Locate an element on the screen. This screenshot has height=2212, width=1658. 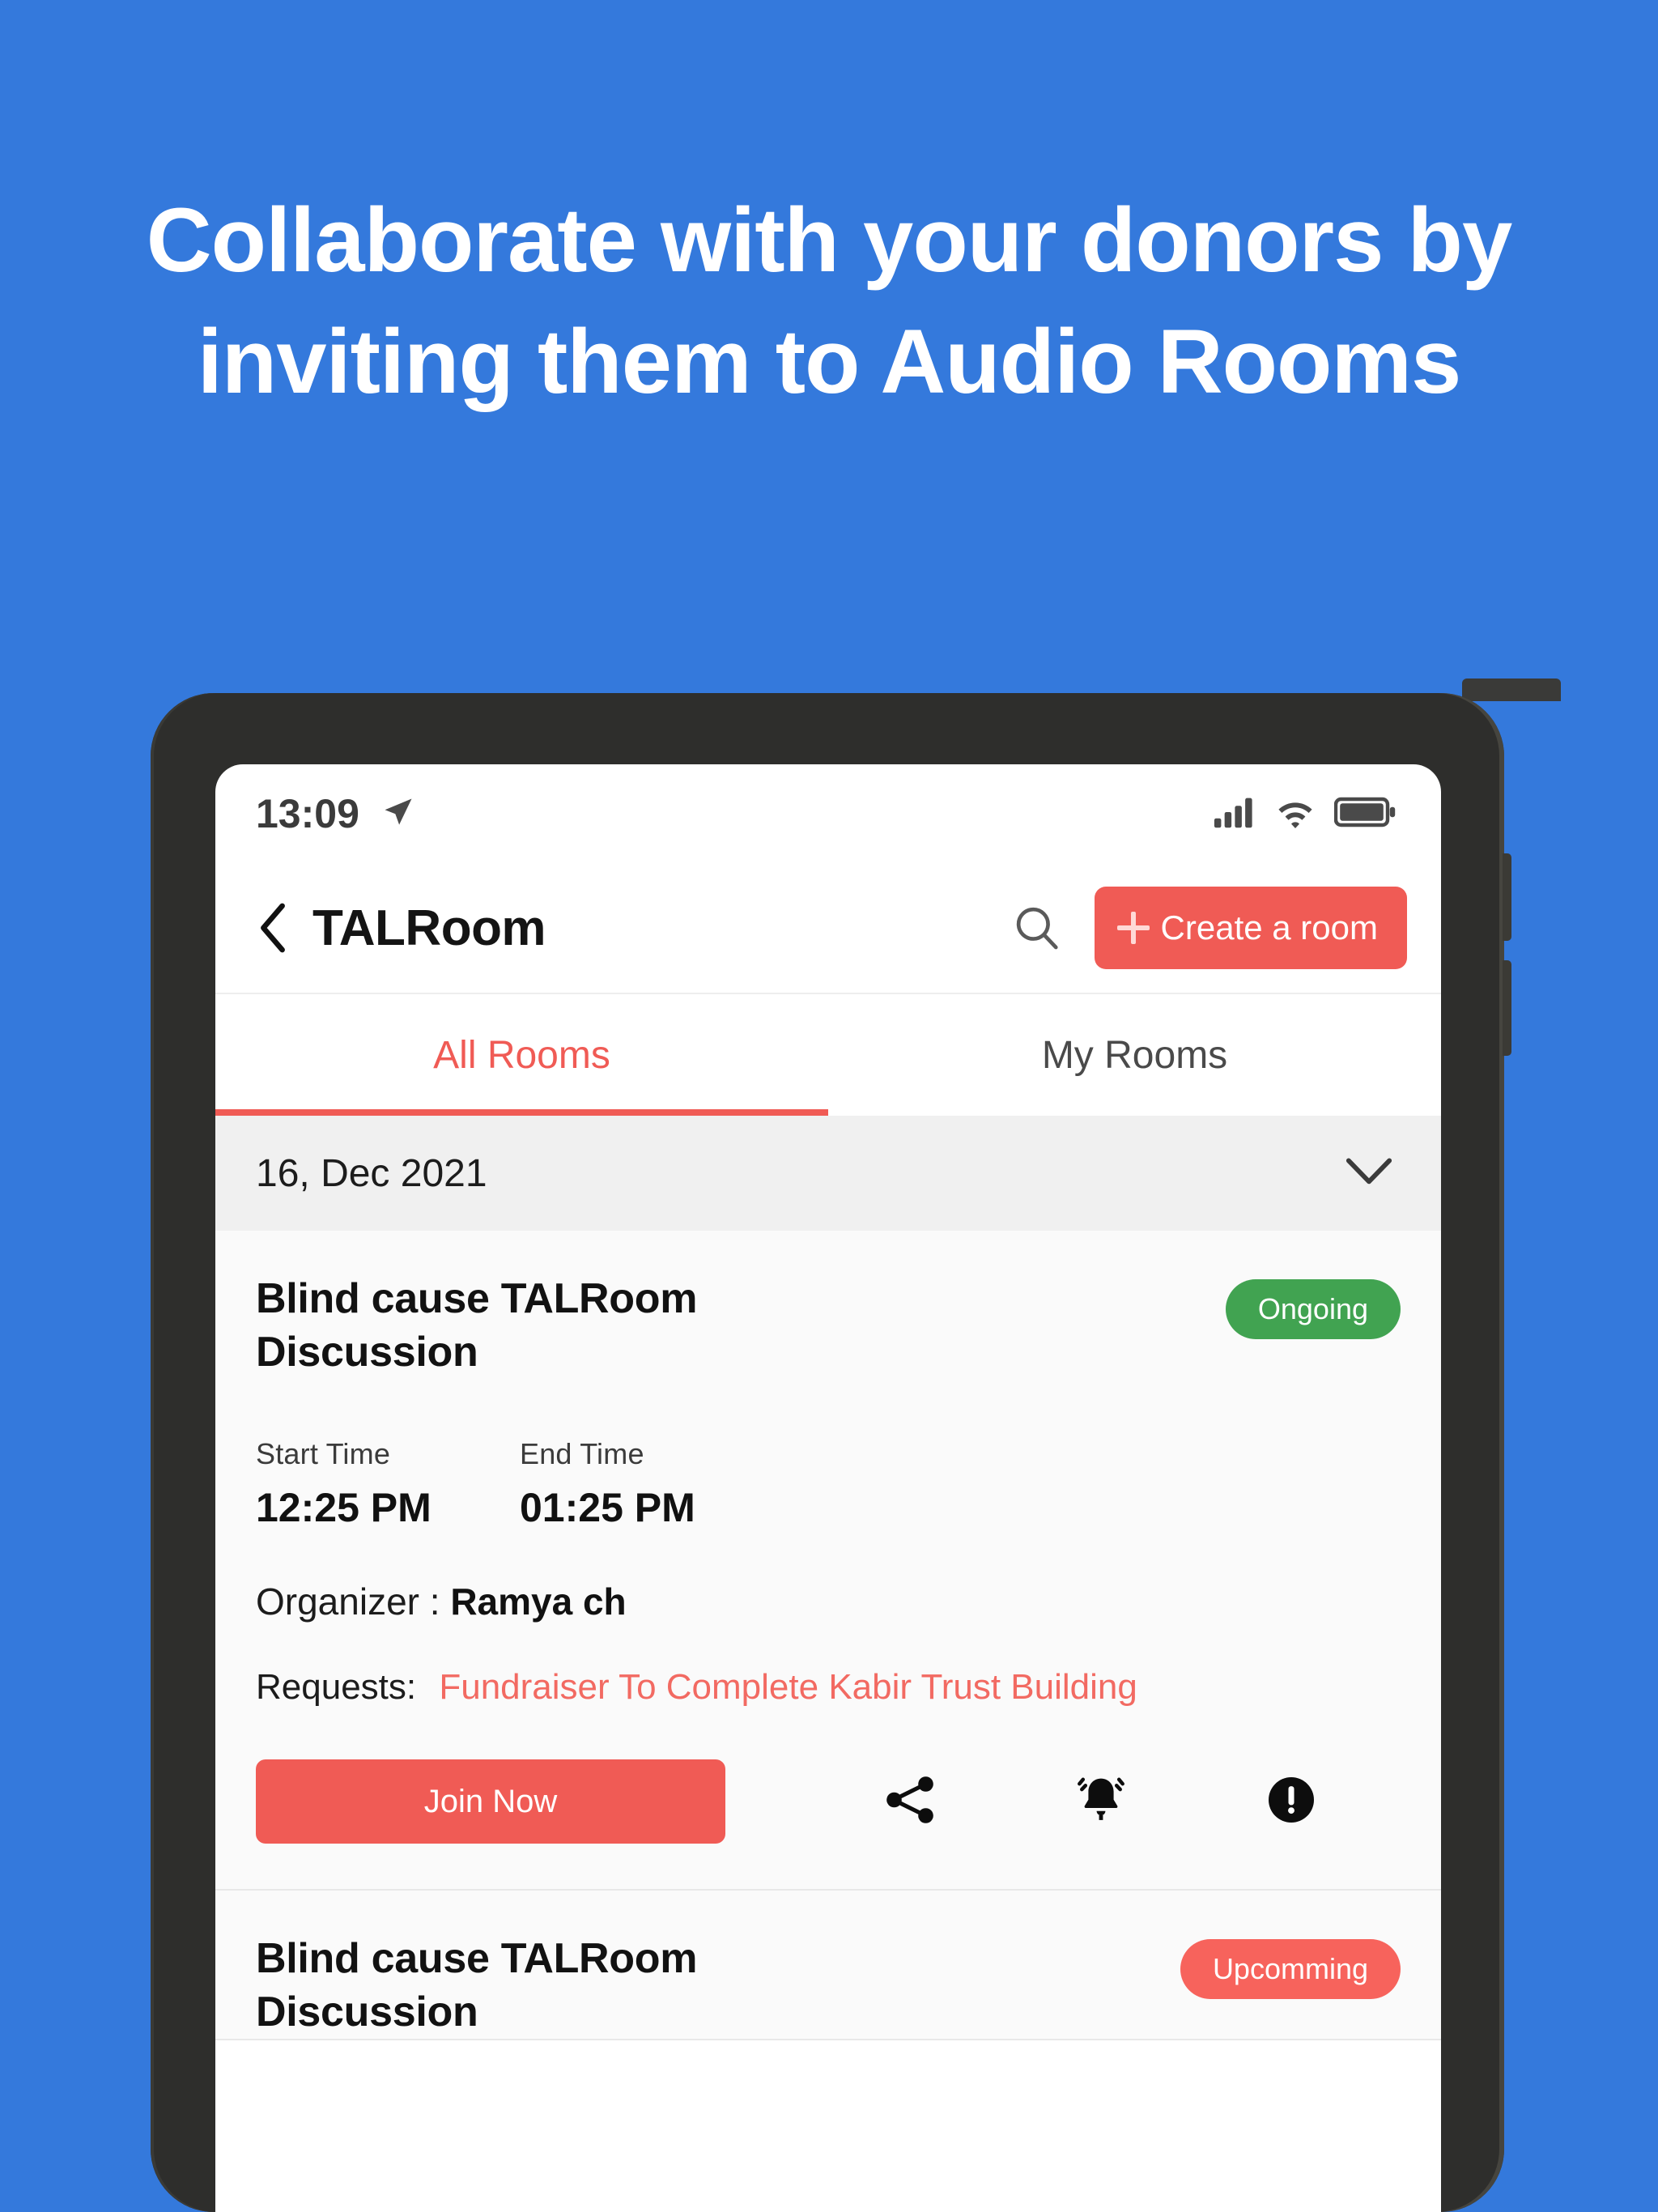
wifi-icon is located at coordinates (1295, 814).